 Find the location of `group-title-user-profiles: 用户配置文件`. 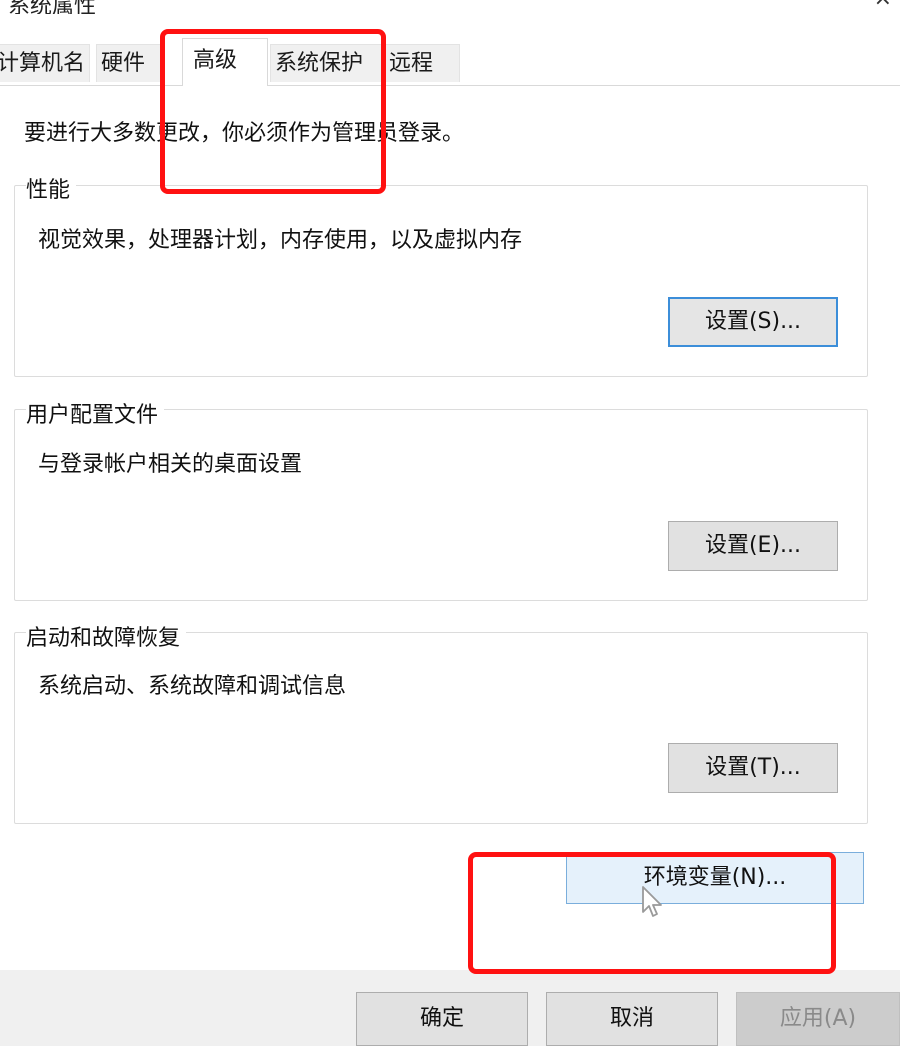

group-title-user-profiles: 用户配置文件 is located at coordinates (95, 413).